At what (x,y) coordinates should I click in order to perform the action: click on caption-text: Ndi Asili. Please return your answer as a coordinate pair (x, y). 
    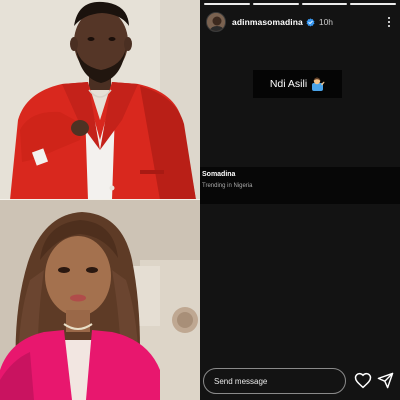
    Looking at the image, I should click on (288, 84).